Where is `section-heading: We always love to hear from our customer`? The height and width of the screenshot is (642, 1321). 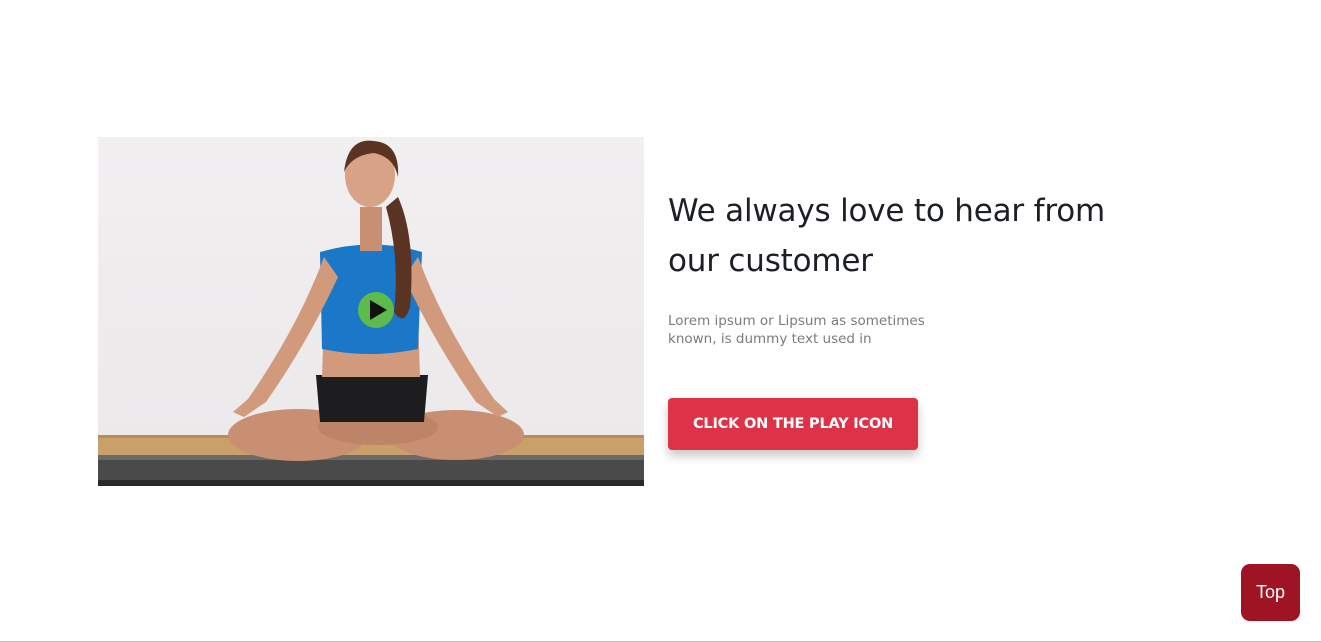 section-heading: We always love to hear from our customer is located at coordinates (886, 236).